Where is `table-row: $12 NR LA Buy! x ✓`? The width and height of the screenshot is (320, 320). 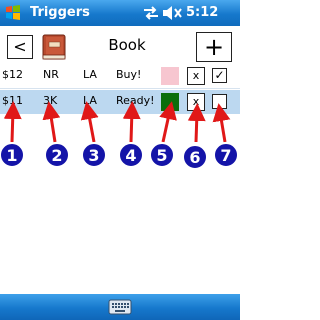 table-row: $12 NR LA Buy! x ✓ is located at coordinates (120, 76).